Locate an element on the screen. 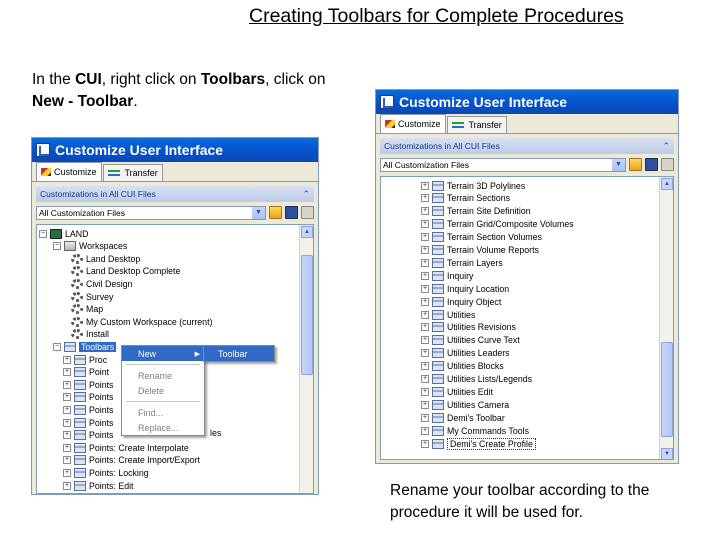 The width and height of the screenshot is (720, 540). menu-item-toolbar: Toolbar is located at coordinates (239, 353).